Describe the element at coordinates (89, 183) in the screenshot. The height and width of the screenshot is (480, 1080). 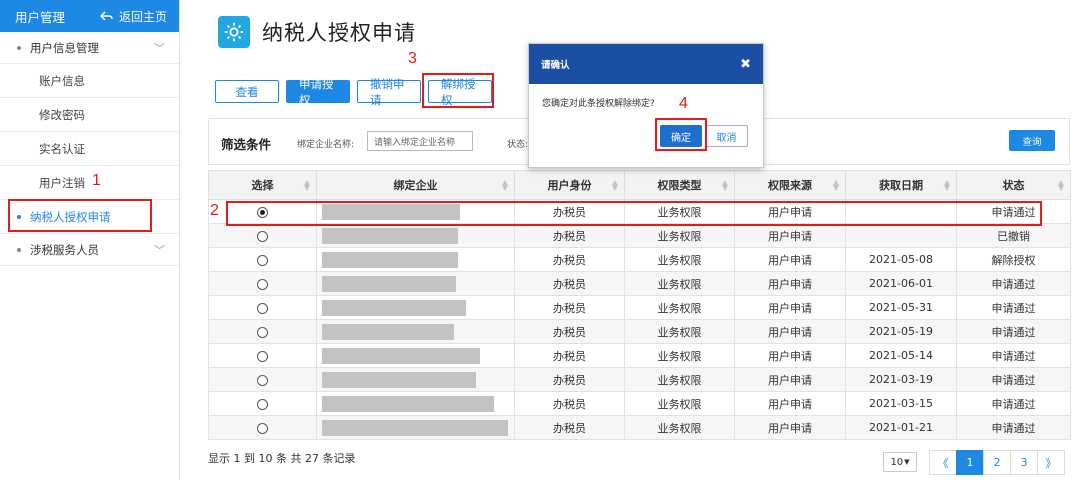
I see `sidebar-item-deregister: 用户注销` at that location.